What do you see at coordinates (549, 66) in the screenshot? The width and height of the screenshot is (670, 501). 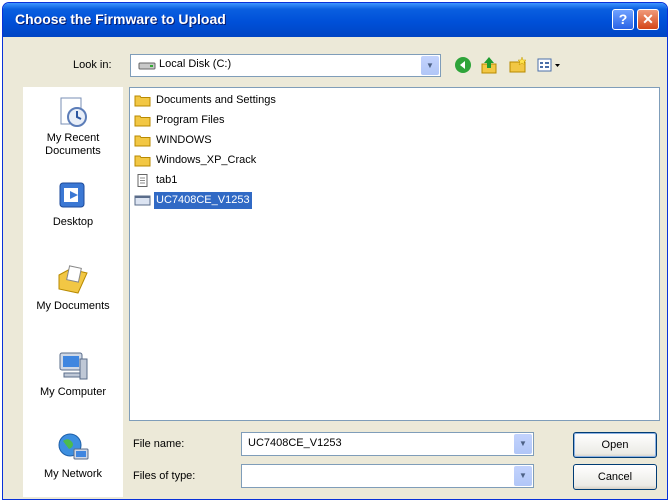 I see `views-menu-icon` at bounding box center [549, 66].